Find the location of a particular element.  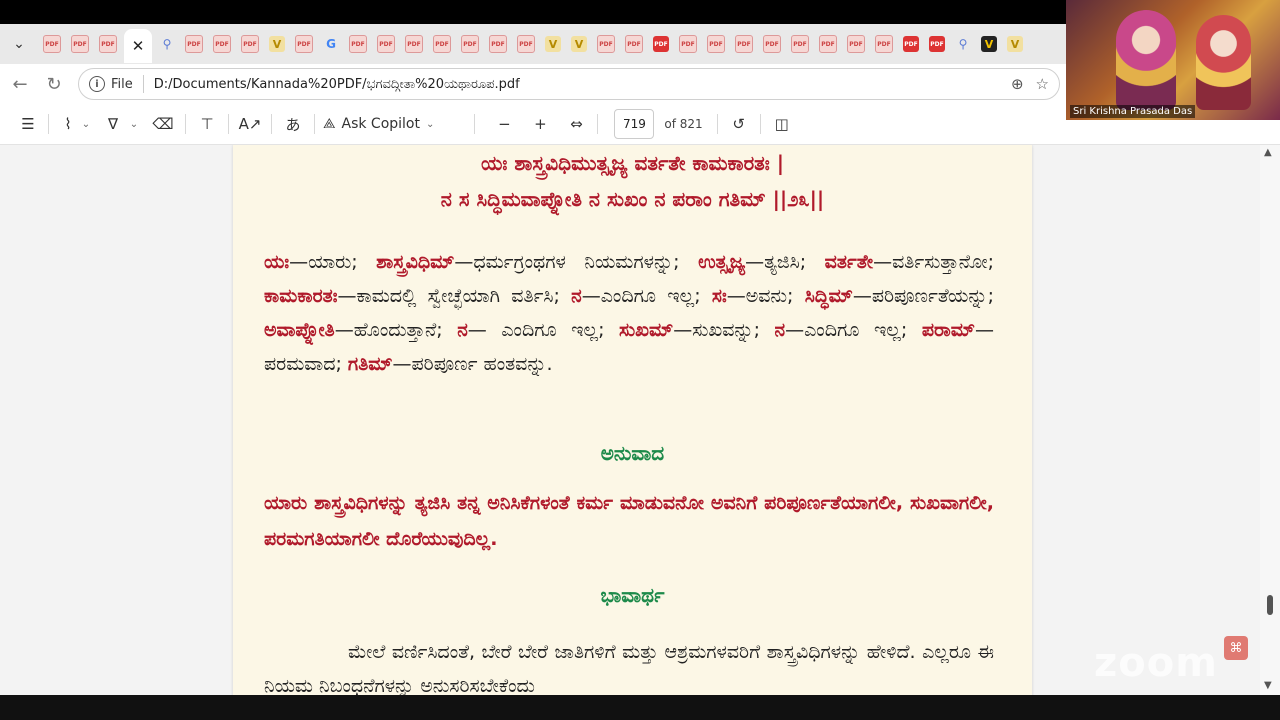

translate-icon: あ is located at coordinates (293, 124).